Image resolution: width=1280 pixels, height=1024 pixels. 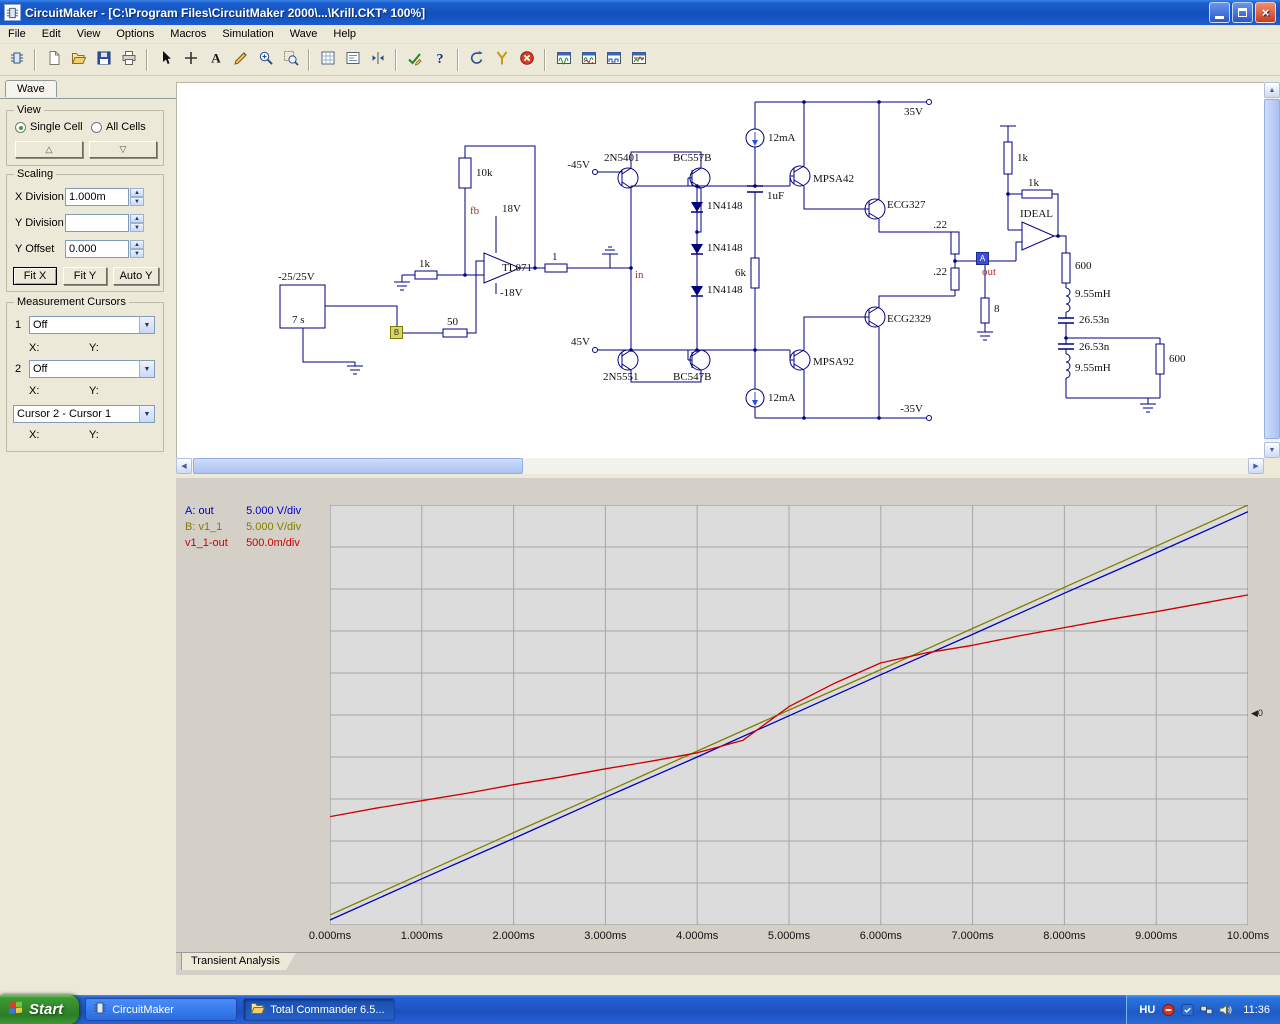 What do you see at coordinates (240, 59) in the screenshot?
I see `probe-pen-button` at bounding box center [240, 59].